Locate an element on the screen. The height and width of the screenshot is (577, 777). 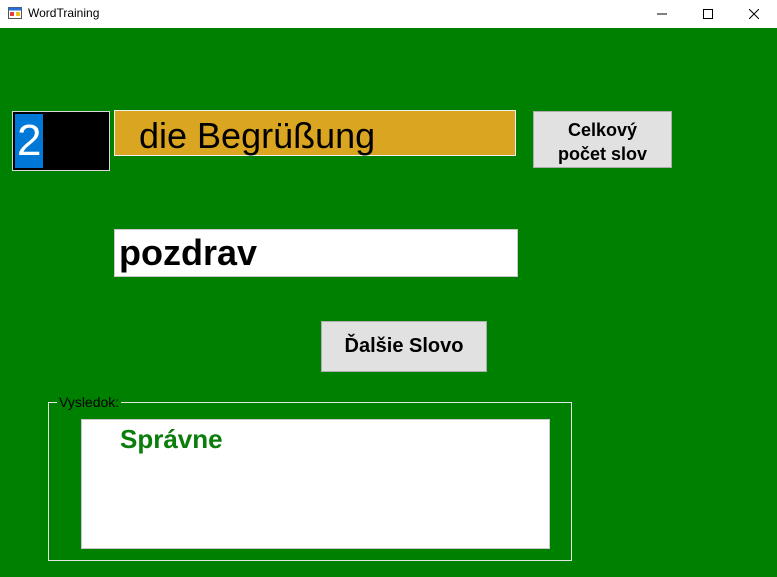
maximize-button is located at coordinates (708, 14).